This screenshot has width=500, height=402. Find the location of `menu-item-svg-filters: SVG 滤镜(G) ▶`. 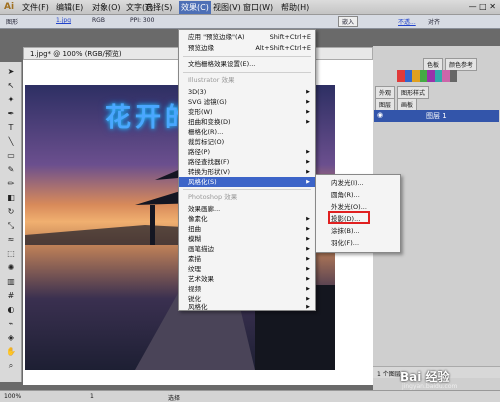

menu-item-svg-filters: SVG 滤镜(G) ▶ is located at coordinates (247, 102).